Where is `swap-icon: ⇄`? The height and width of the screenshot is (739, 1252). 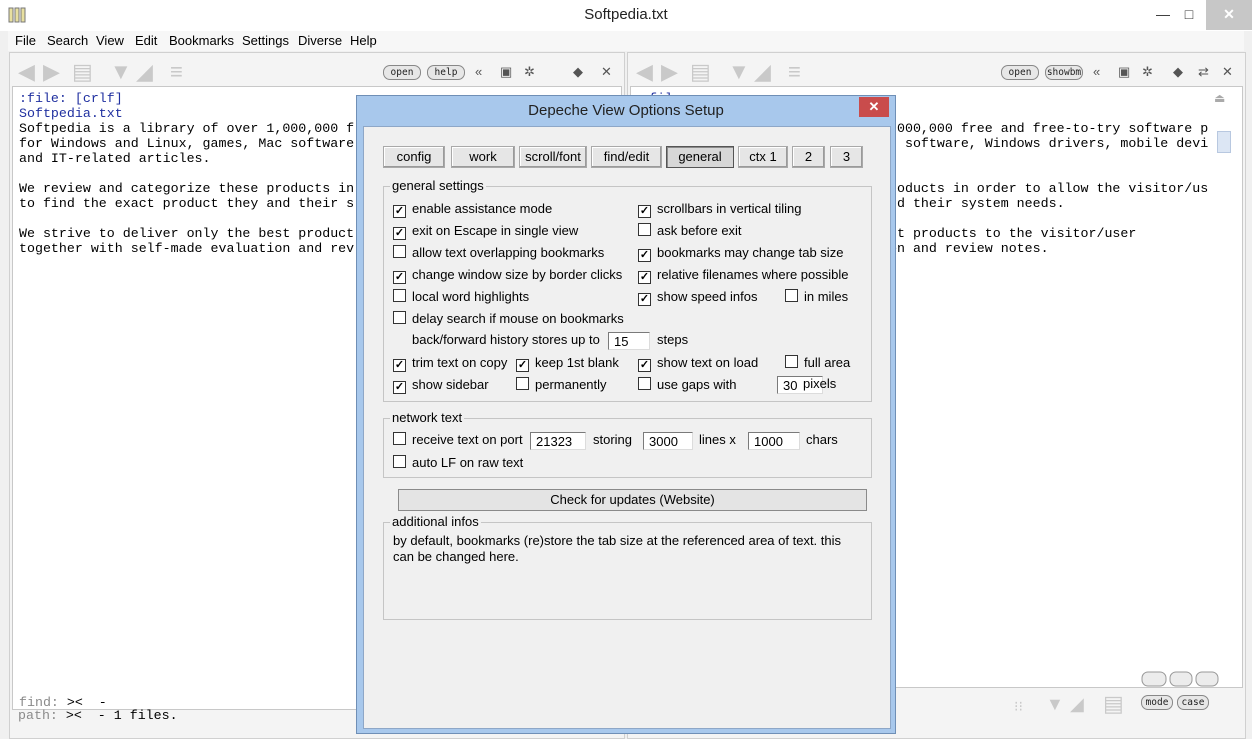
swap-icon: ⇄ is located at coordinates (1203, 72).